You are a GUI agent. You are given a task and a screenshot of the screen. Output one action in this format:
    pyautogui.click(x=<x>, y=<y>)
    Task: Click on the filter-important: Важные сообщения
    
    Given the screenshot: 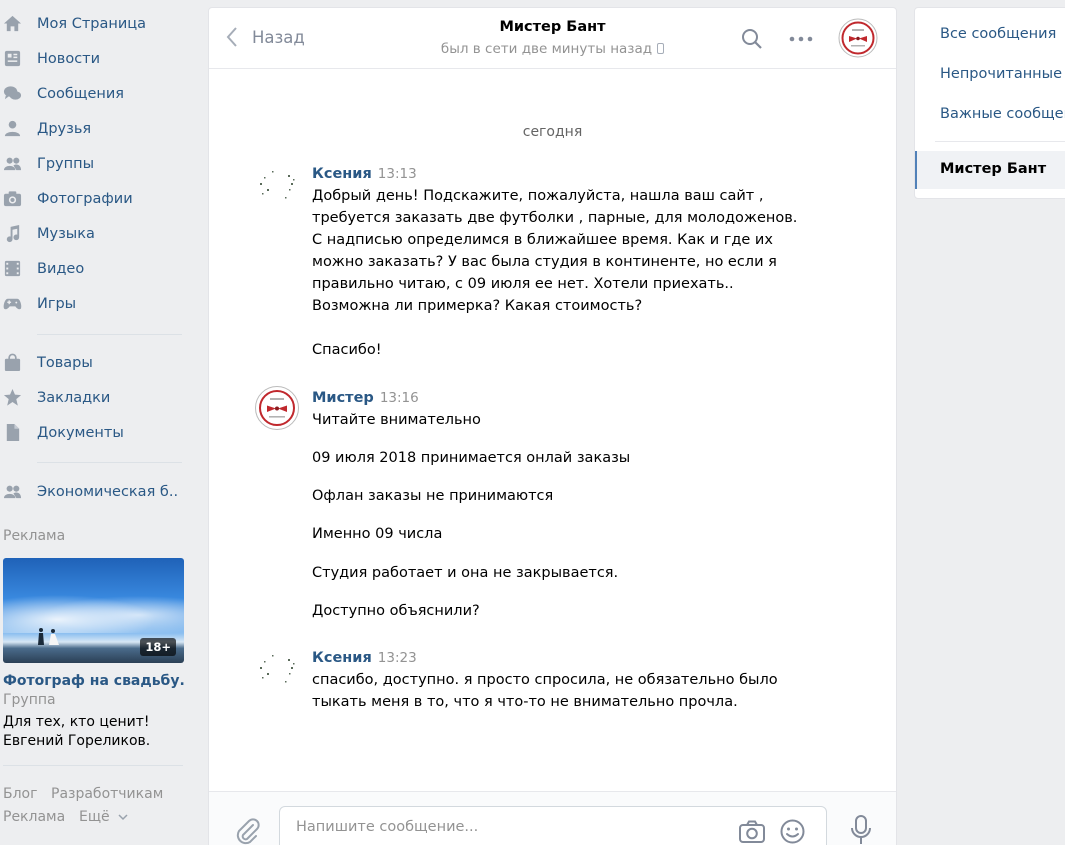 What is the action you would take?
    pyautogui.click(x=1002, y=114)
    